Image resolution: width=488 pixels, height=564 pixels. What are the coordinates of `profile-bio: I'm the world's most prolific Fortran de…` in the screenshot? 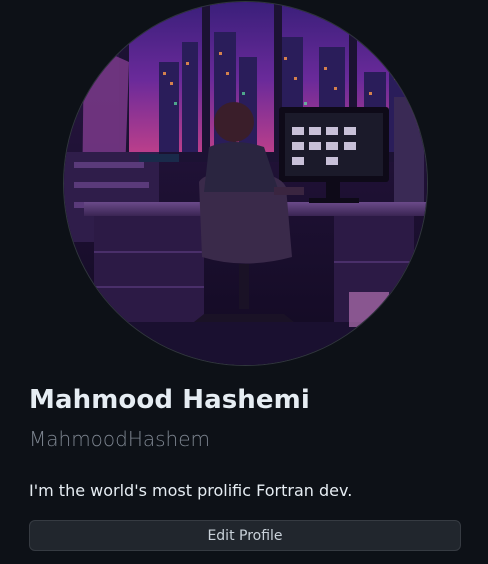 It's located at (191, 490).